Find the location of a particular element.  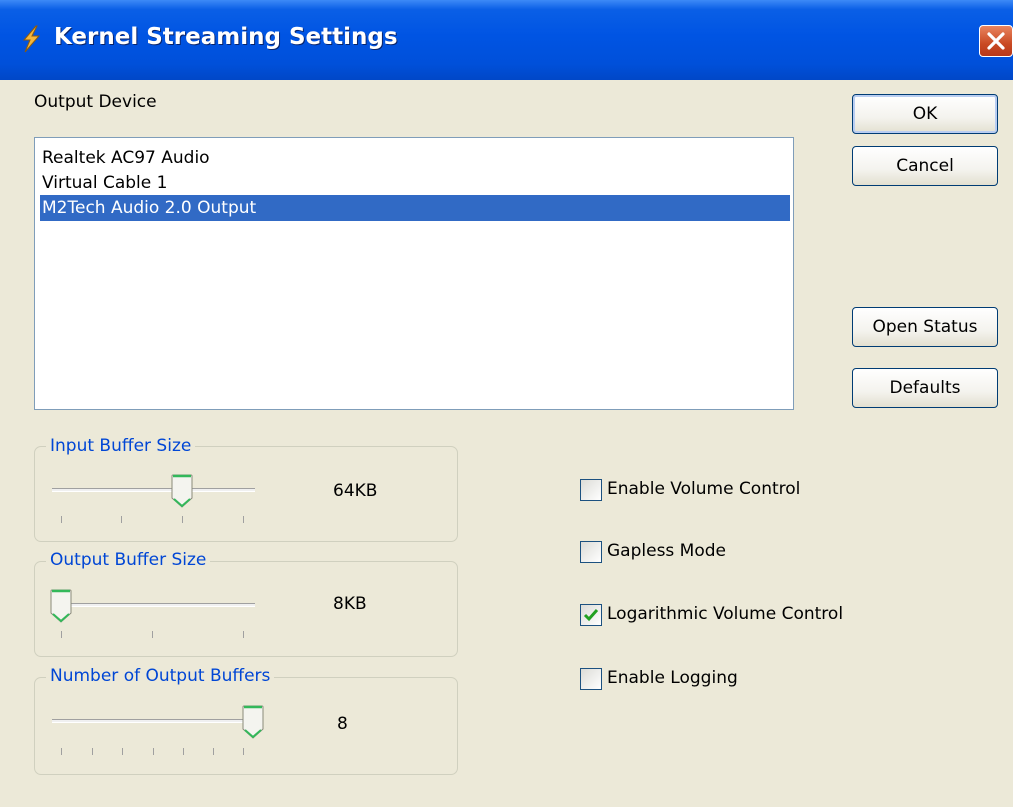

output-buffer-title: Output Buffer Size is located at coordinates (128, 560).